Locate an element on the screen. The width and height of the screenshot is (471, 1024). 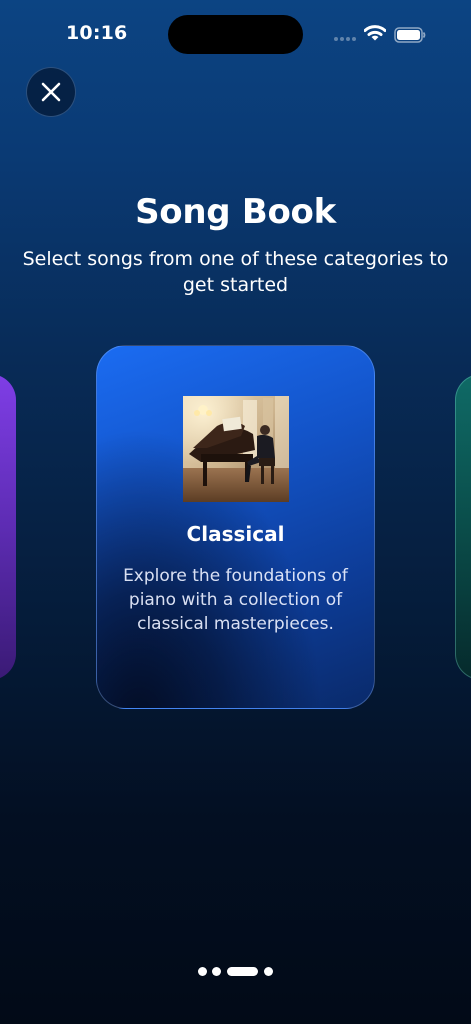
category-card-previous is located at coordinates (8, 527).